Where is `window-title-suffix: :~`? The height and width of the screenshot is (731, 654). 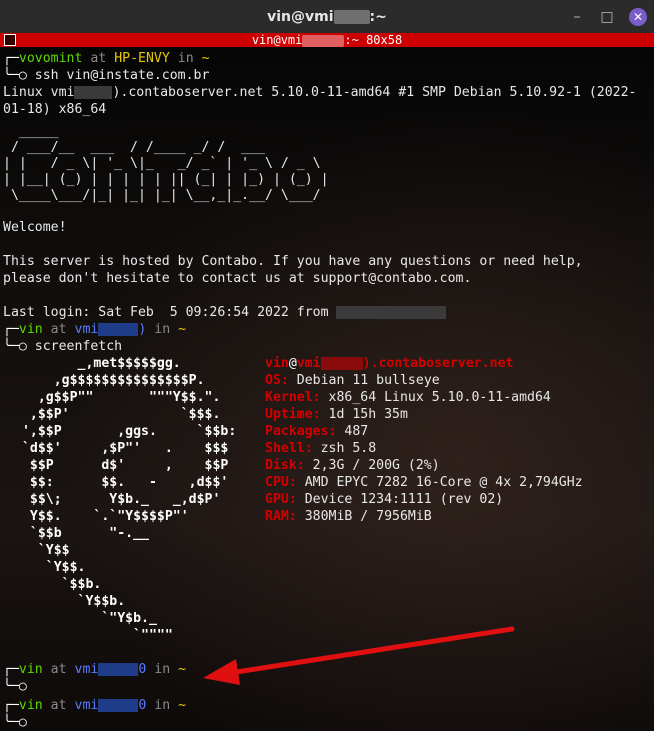
window-title-suffix: :~ is located at coordinates (378, 16).